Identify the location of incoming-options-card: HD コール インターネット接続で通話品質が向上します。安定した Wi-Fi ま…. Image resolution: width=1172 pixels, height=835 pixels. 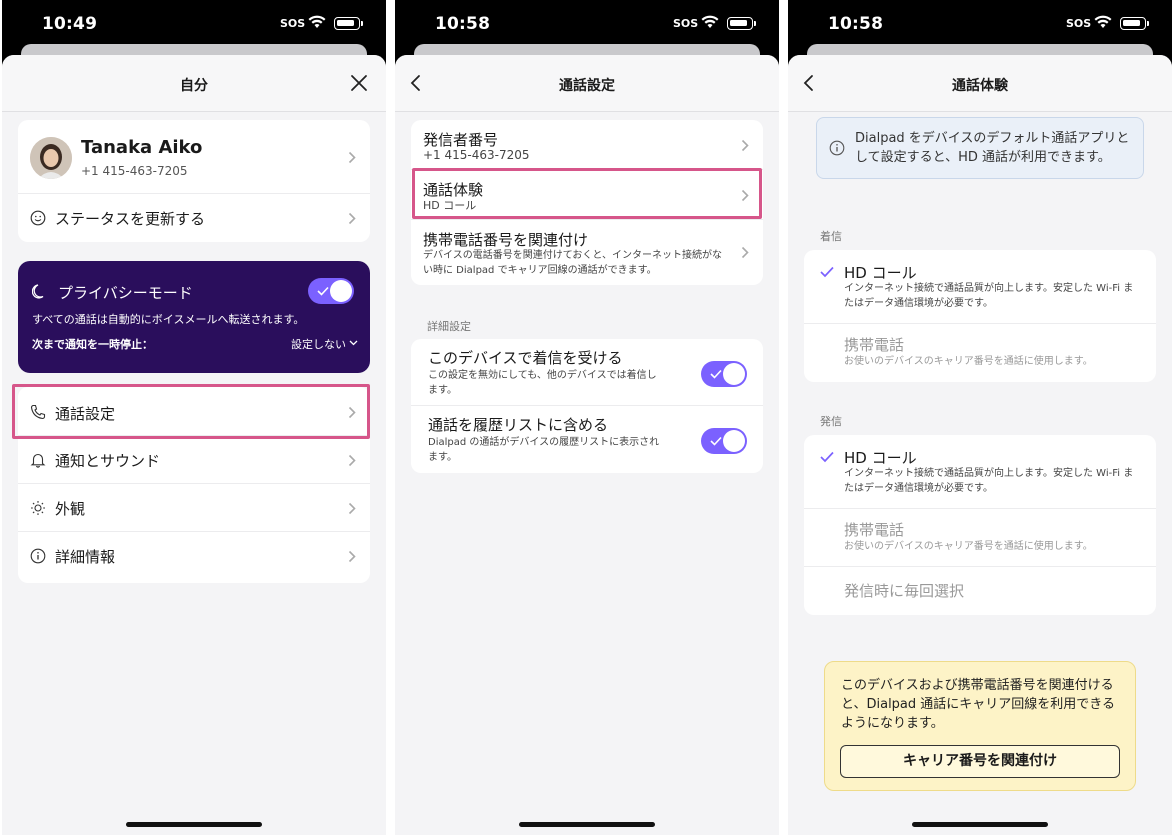
(980, 316).